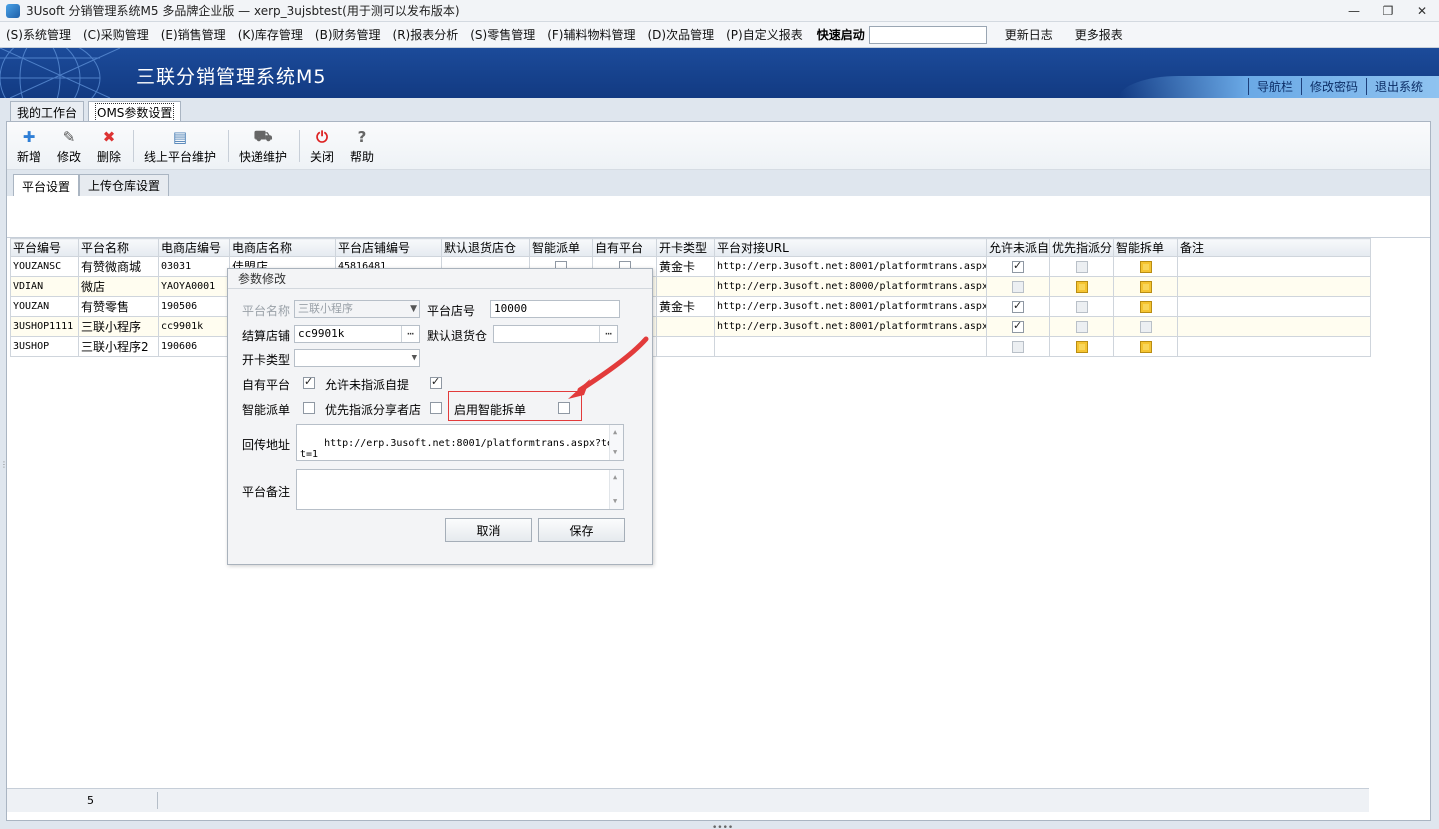 The width and height of the screenshot is (1439, 829). What do you see at coordinates (357, 358) in the screenshot?
I see `card-type-select: ▼` at bounding box center [357, 358].